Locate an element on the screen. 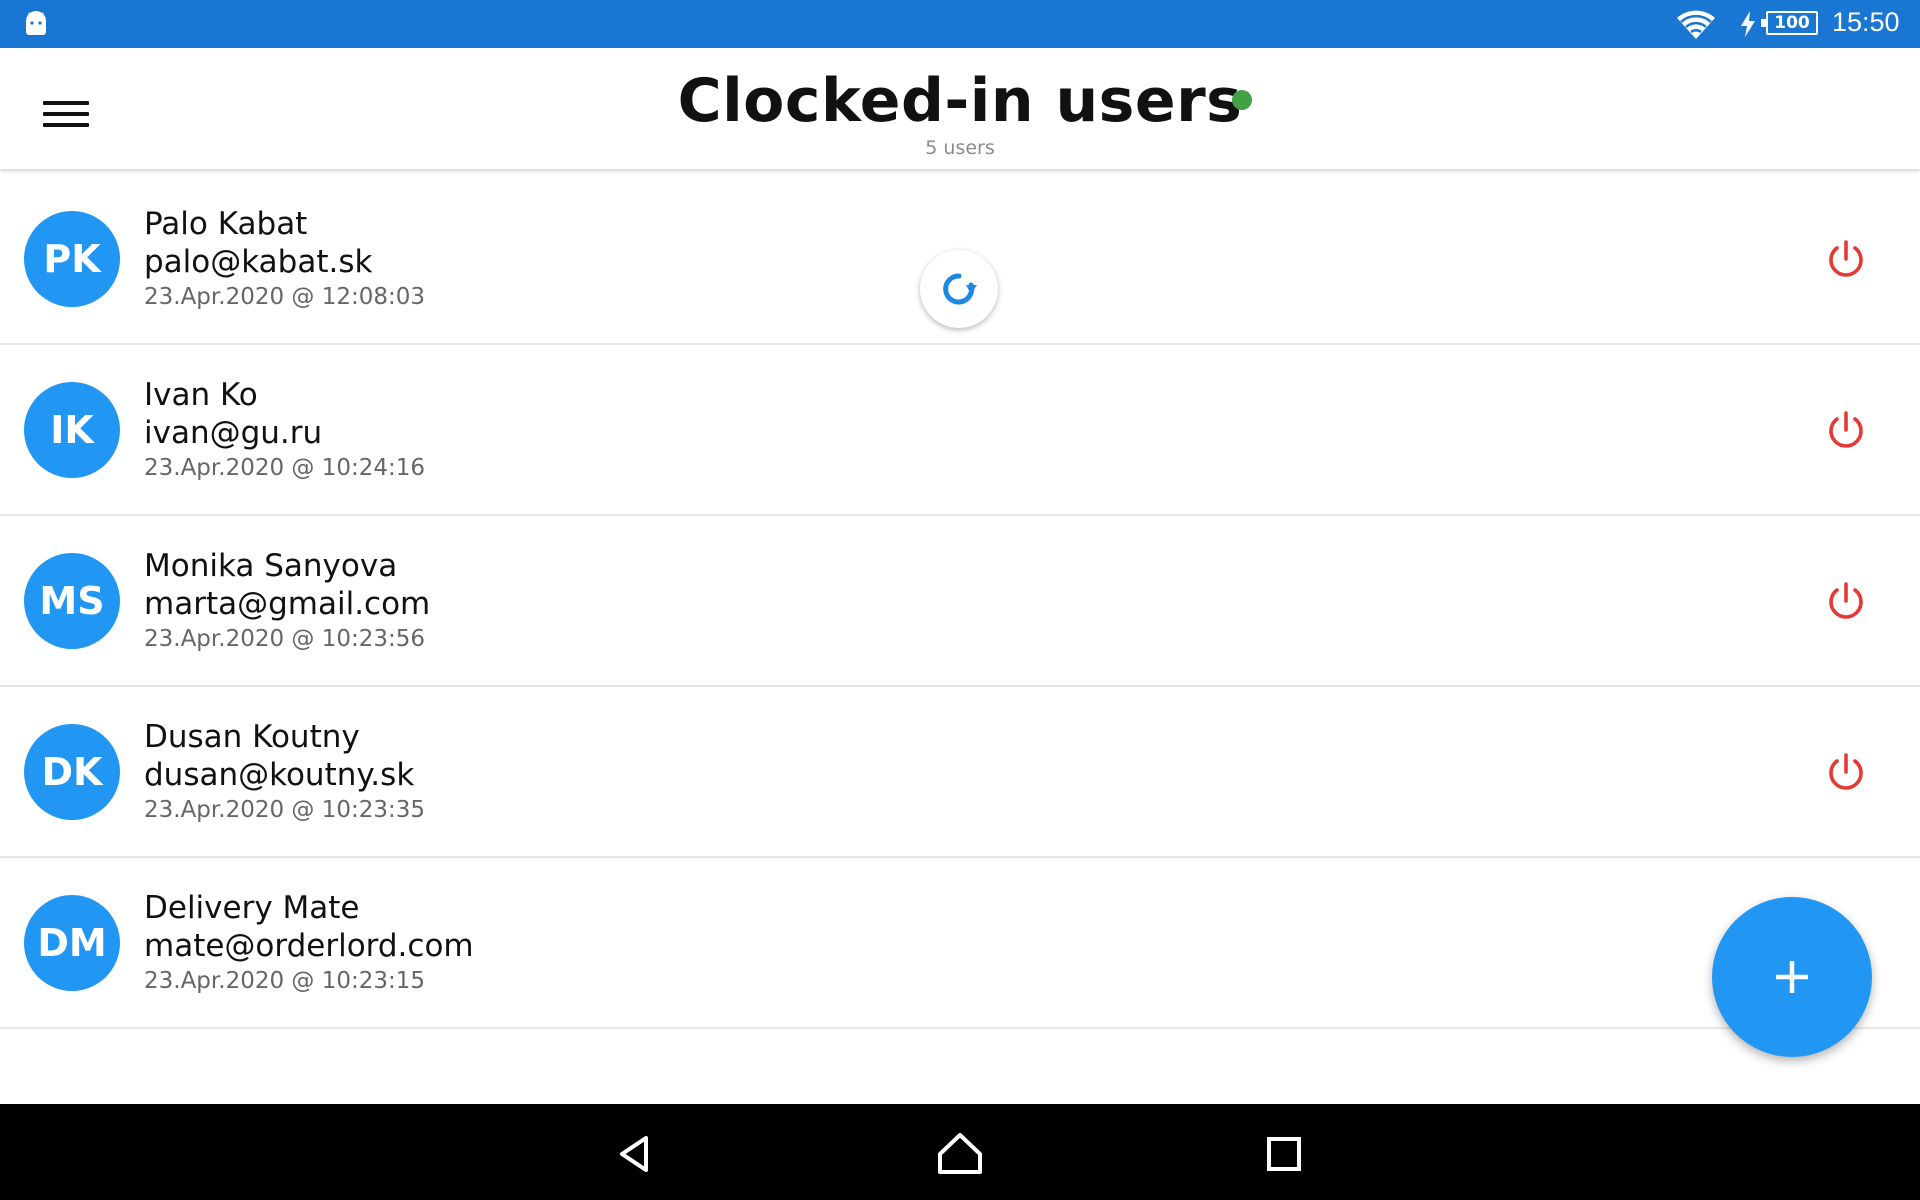 Image resolution: width=1920 pixels, height=1200 pixels. back-icon is located at coordinates (634, 1154).